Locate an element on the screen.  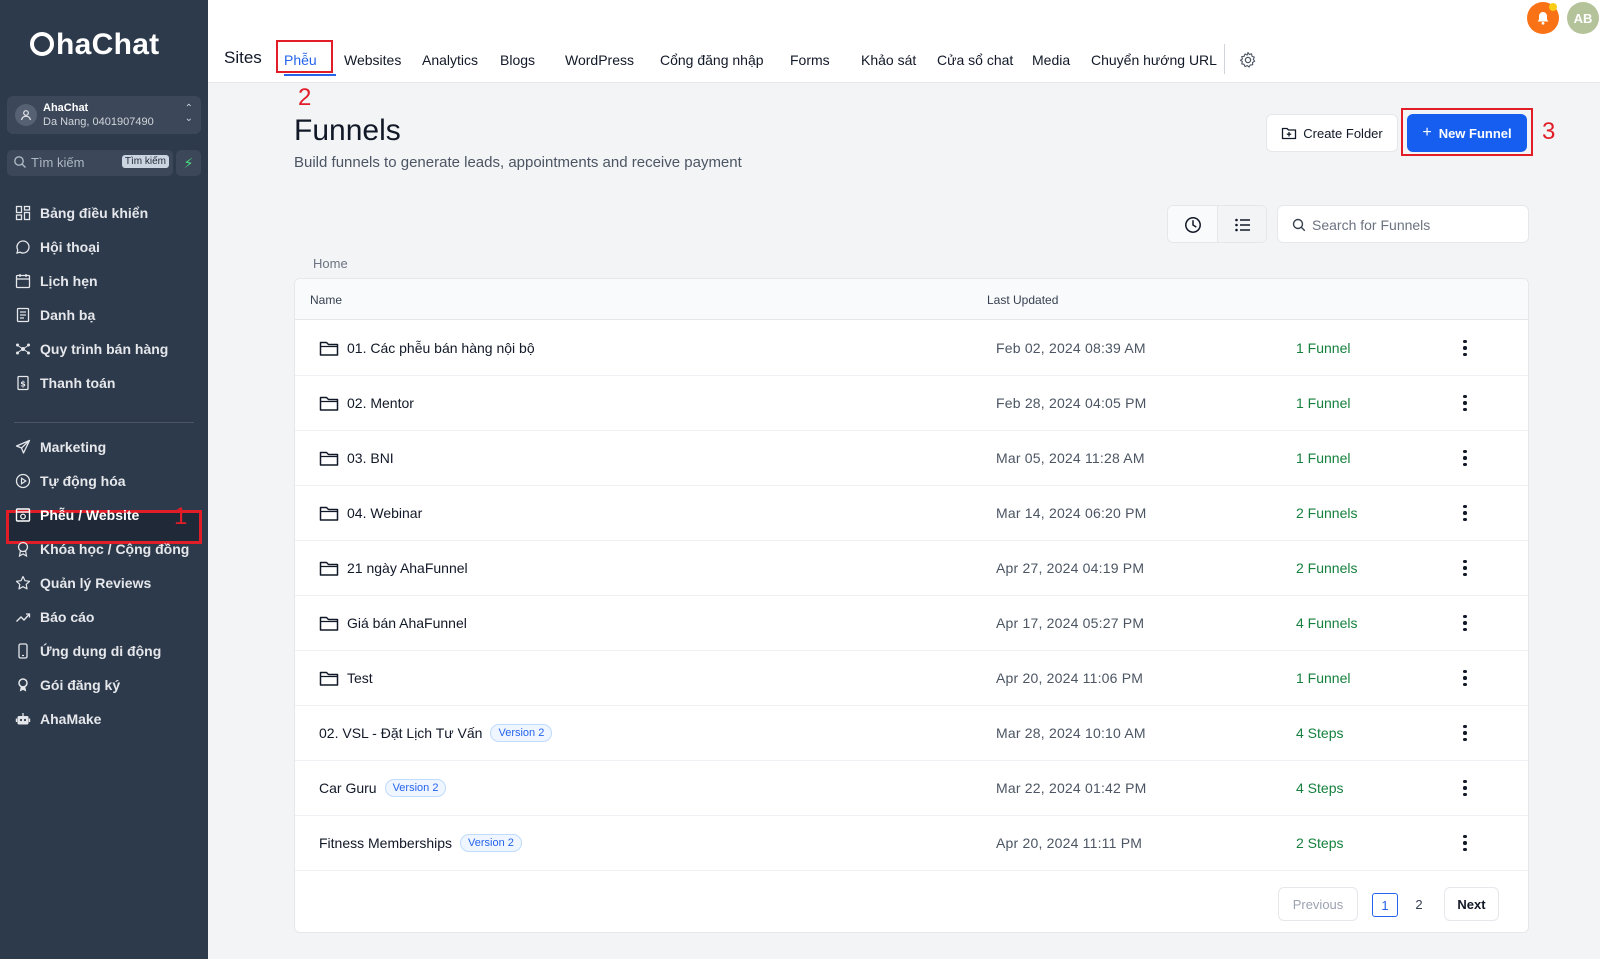
column-header-updated: Last Updated is located at coordinates (1022, 300).